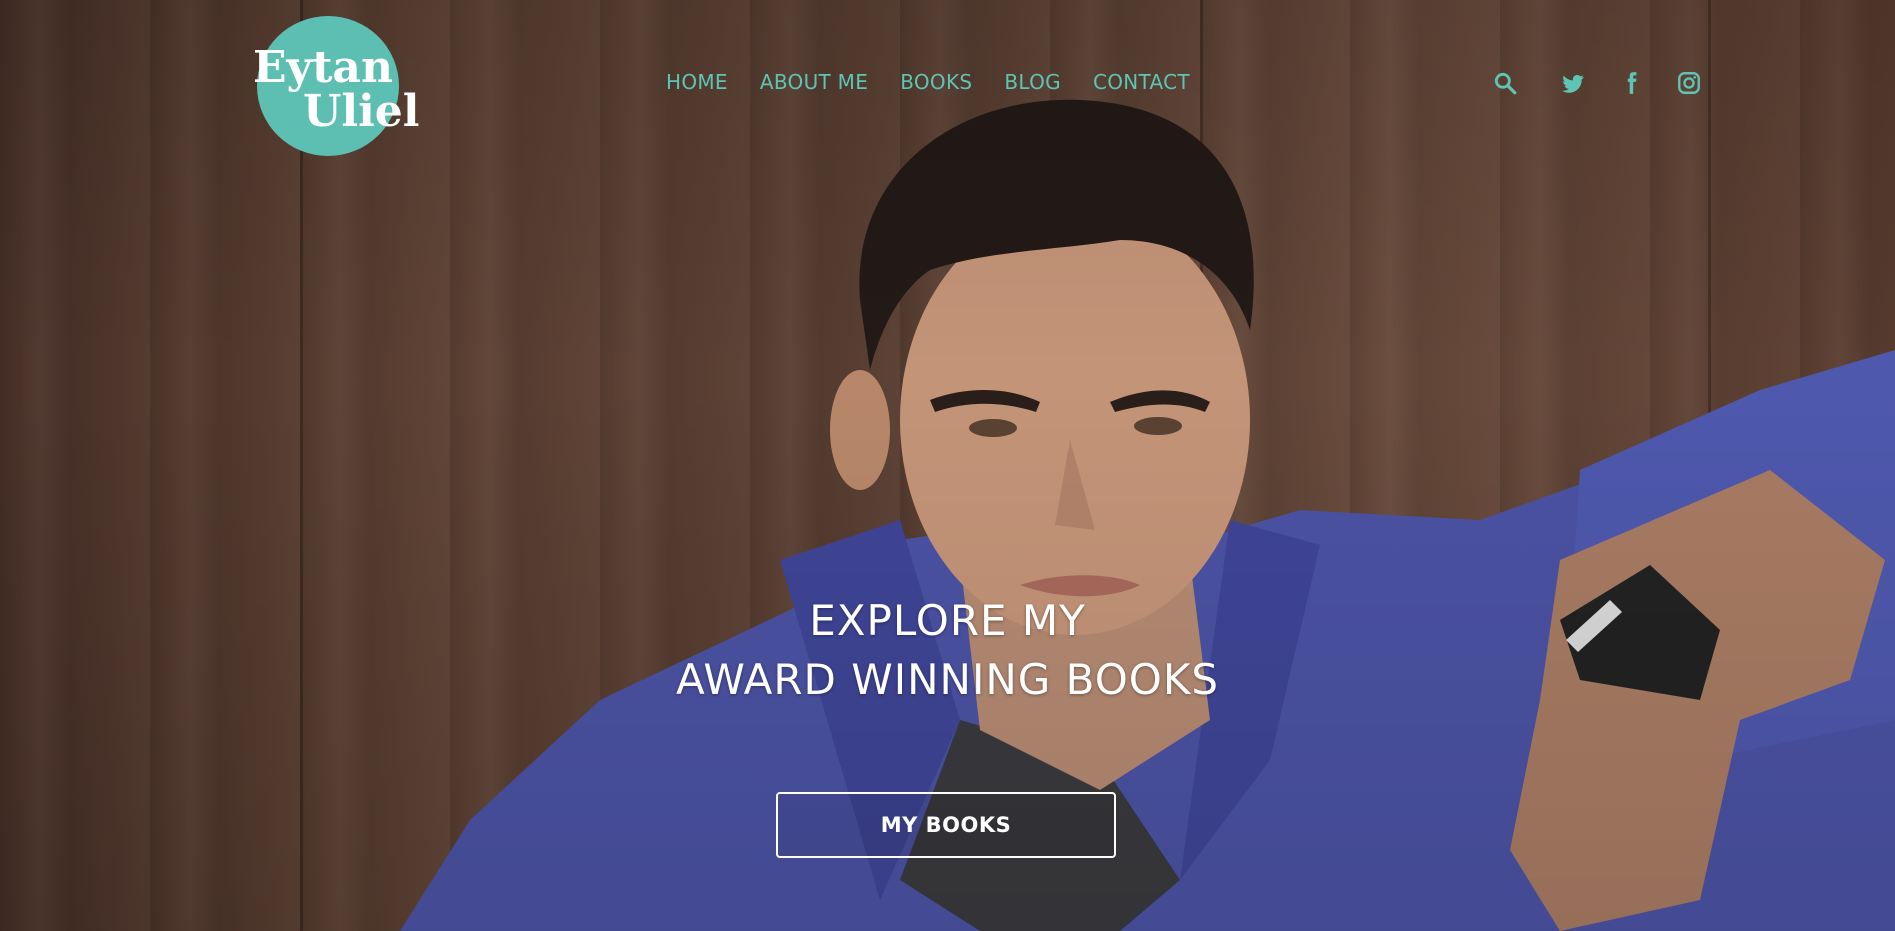  What do you see at coordinates (814, 82) in the screenshot?
I see `nav-item-about-me: ABOUT ME` at bounding box center [814, 82].